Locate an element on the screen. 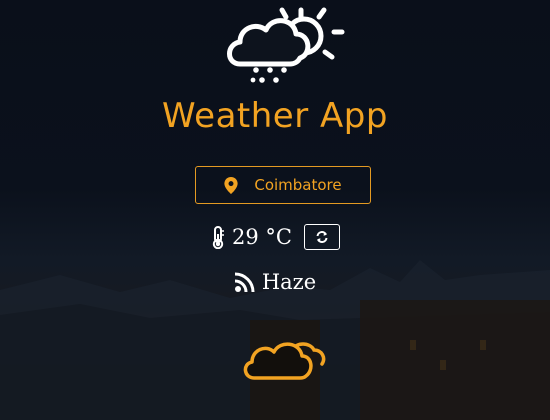 Image resolution: width=550 pixels, height=420 pixels. location-button: Coimbatore is located at coordinates (283, 185).